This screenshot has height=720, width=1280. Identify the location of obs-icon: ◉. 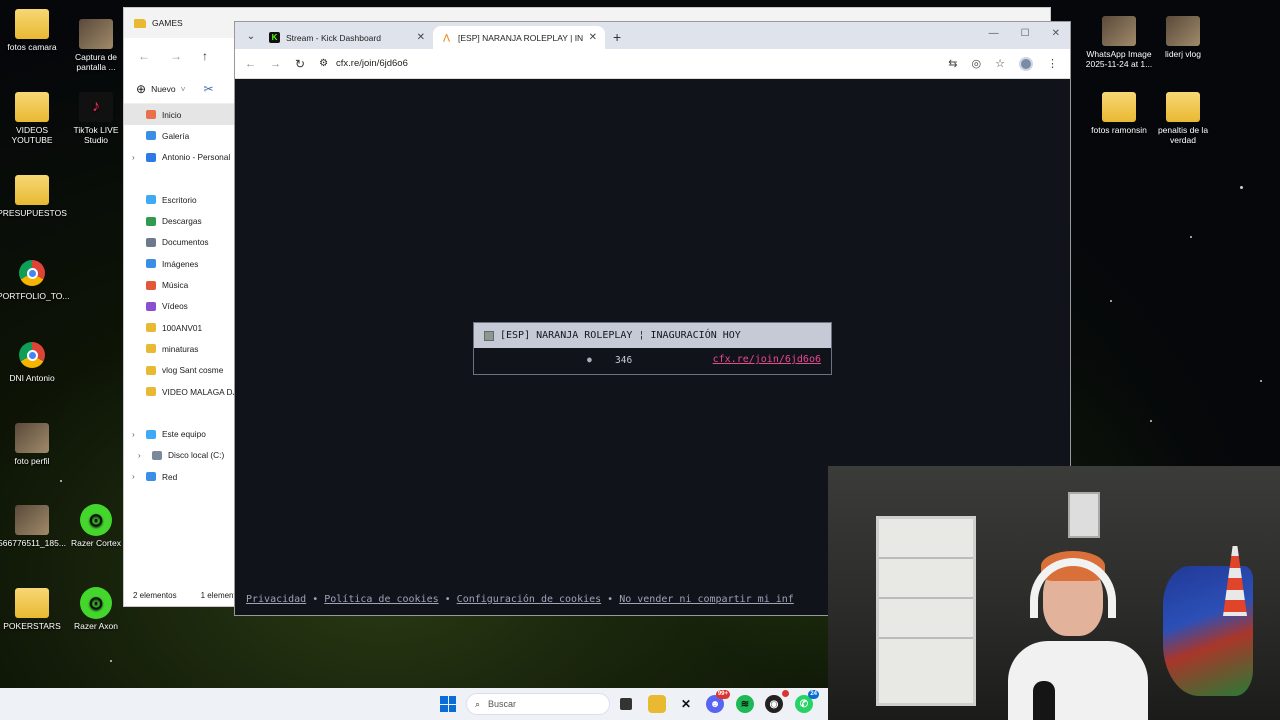
(777, 701).